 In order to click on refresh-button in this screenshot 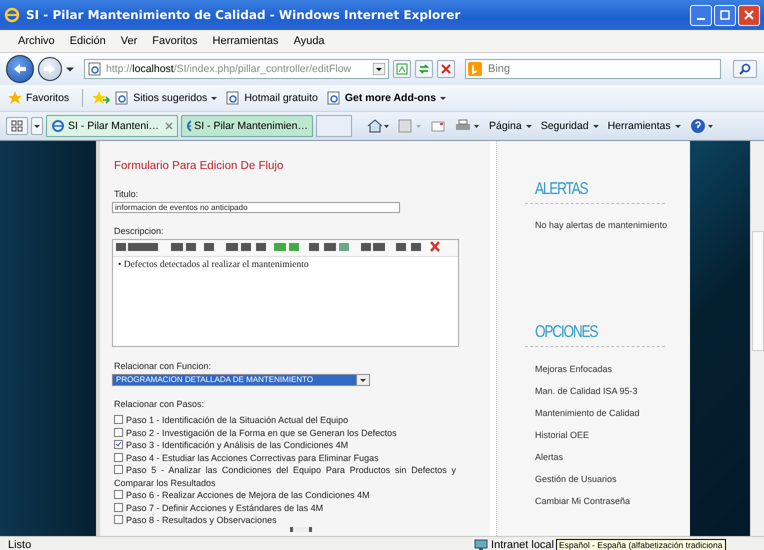, I will do `click(424, 69)`.